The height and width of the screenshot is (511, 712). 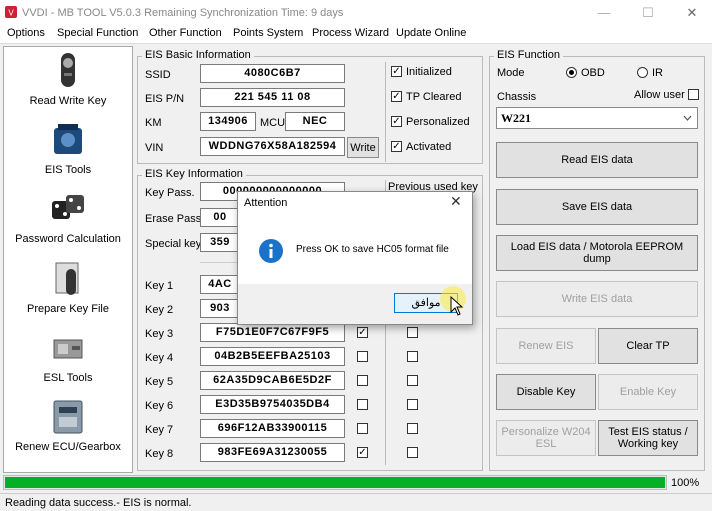 I want to click on nav-renew-ecu-gearbox: Renew ECU/Gearbox, so click(x=68, y=431).